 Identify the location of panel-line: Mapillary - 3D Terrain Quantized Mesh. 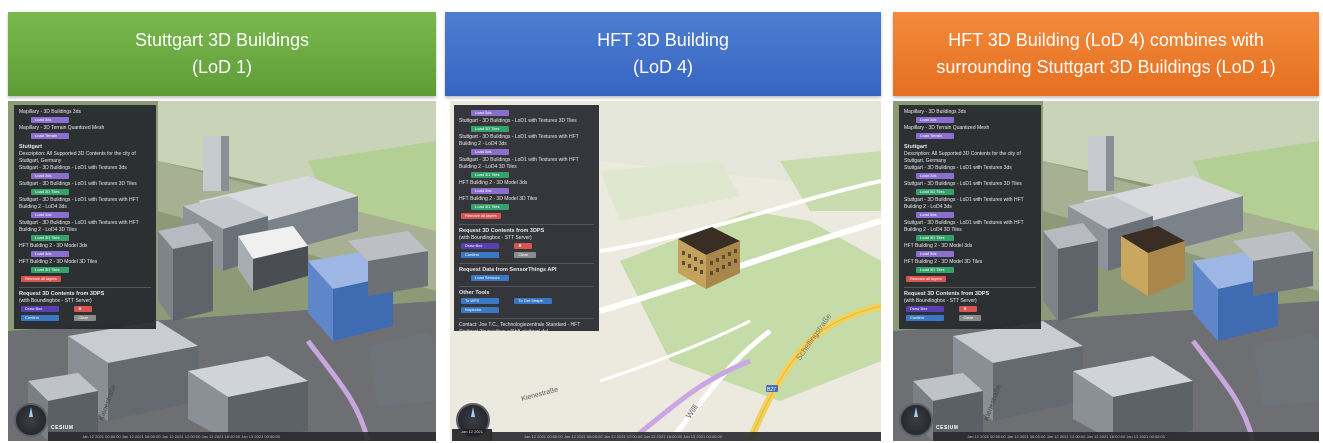
(62, 128).